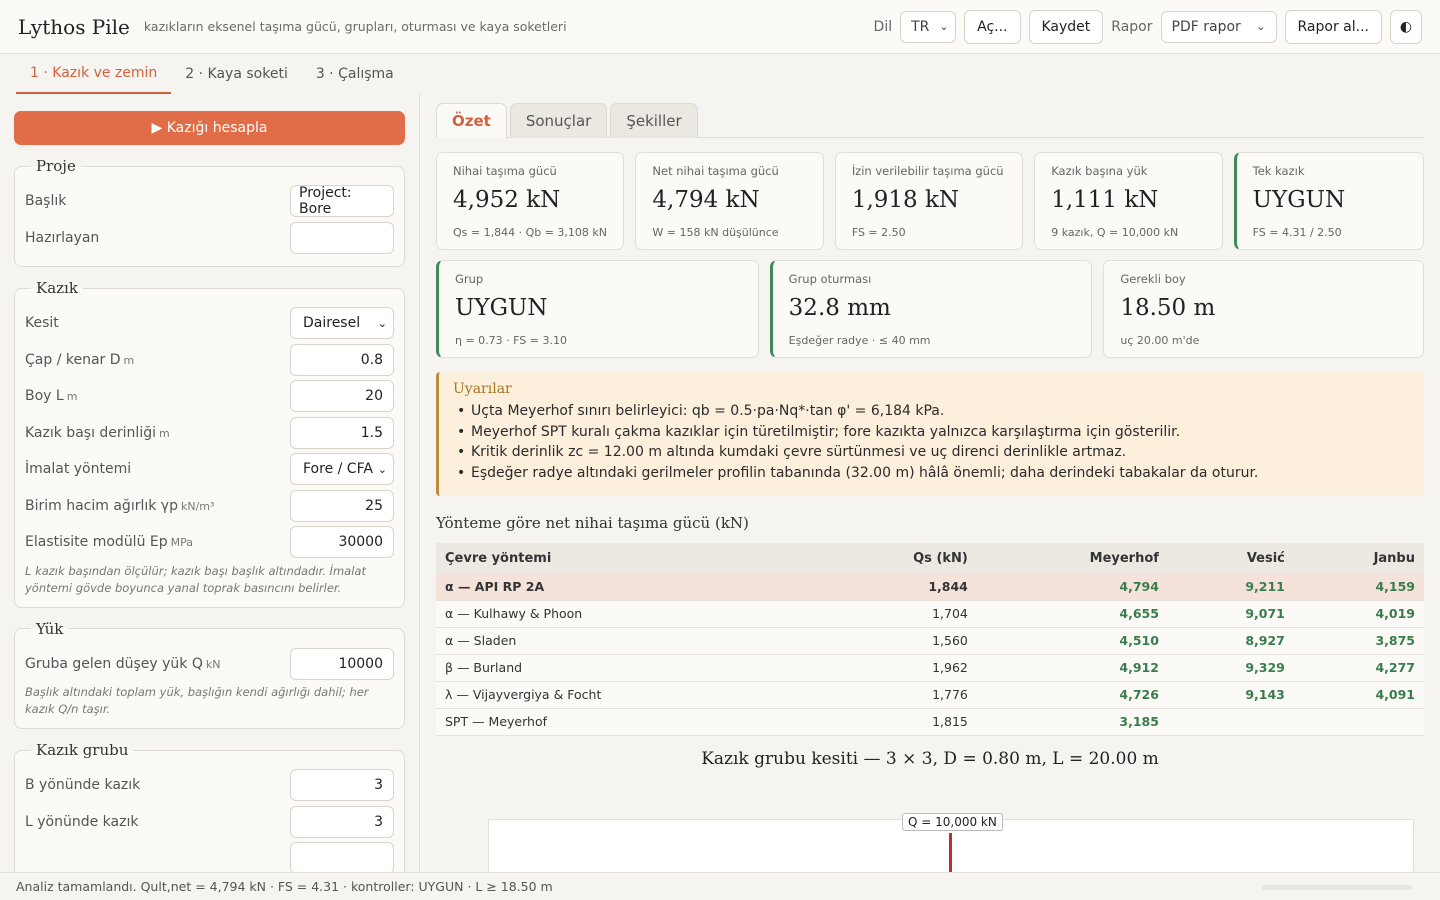 Image resolution: width=1440 pixels, height=900 pixels. Describe the element at coordinates (80, 359) in the screenshot. I see `diameter-label: Çap / kenar Dm` at that location.